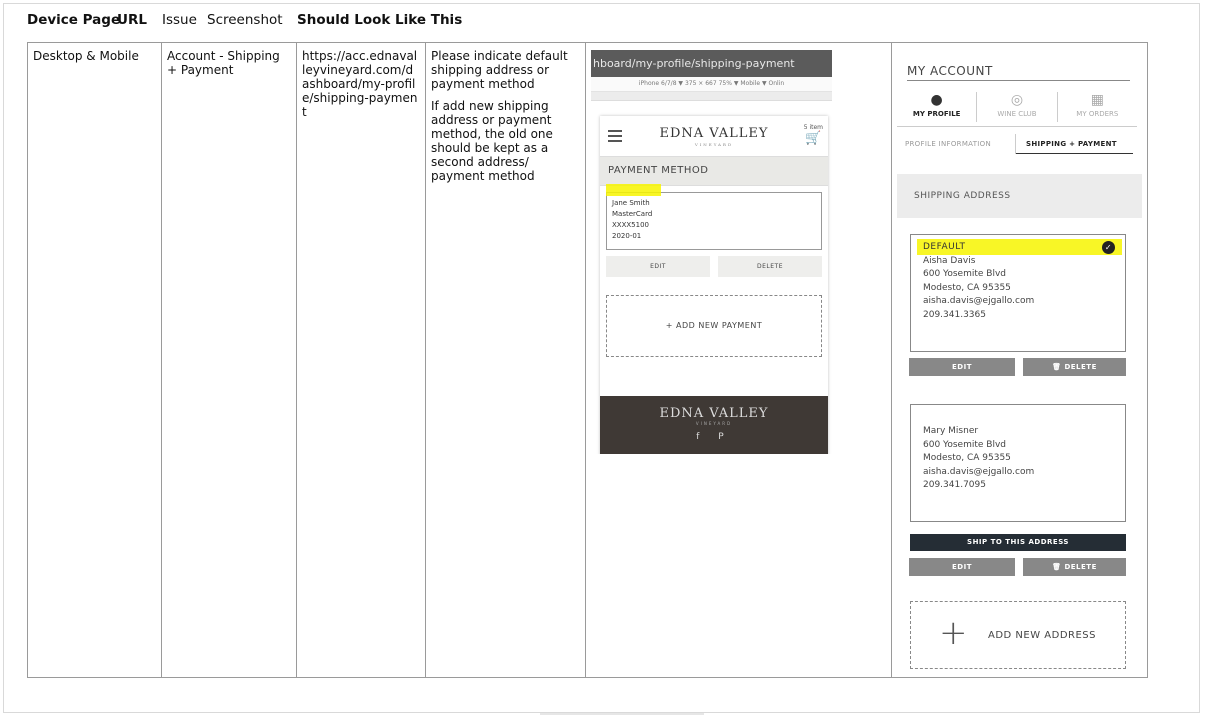 Image resolution: width=1205 pixels, height=719 pixels. I want to click on address-name: Aisha Davis, so click(949, 260).